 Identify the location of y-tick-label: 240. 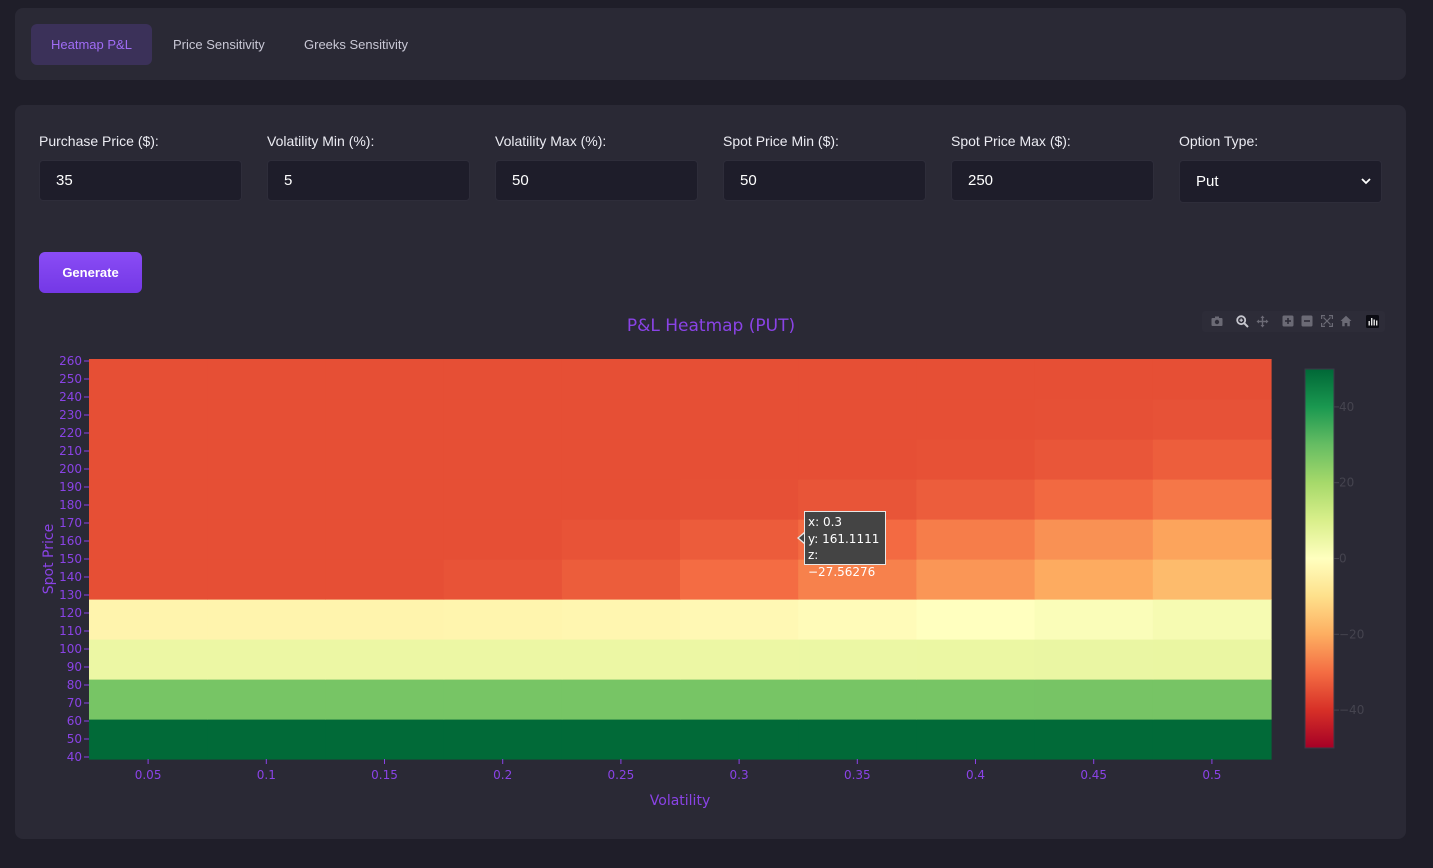
(70, 397).